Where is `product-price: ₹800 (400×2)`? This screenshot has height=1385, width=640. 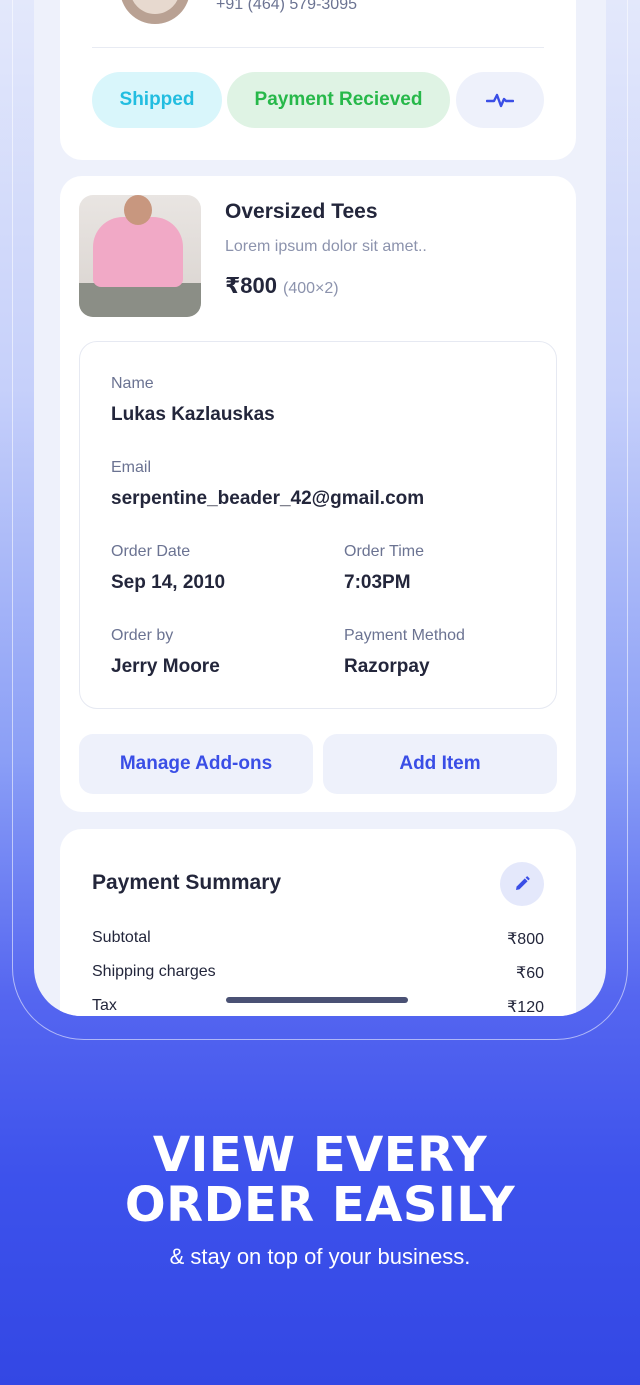
product-price: ₹800 (400×2) is located at coordinates (282, 286).